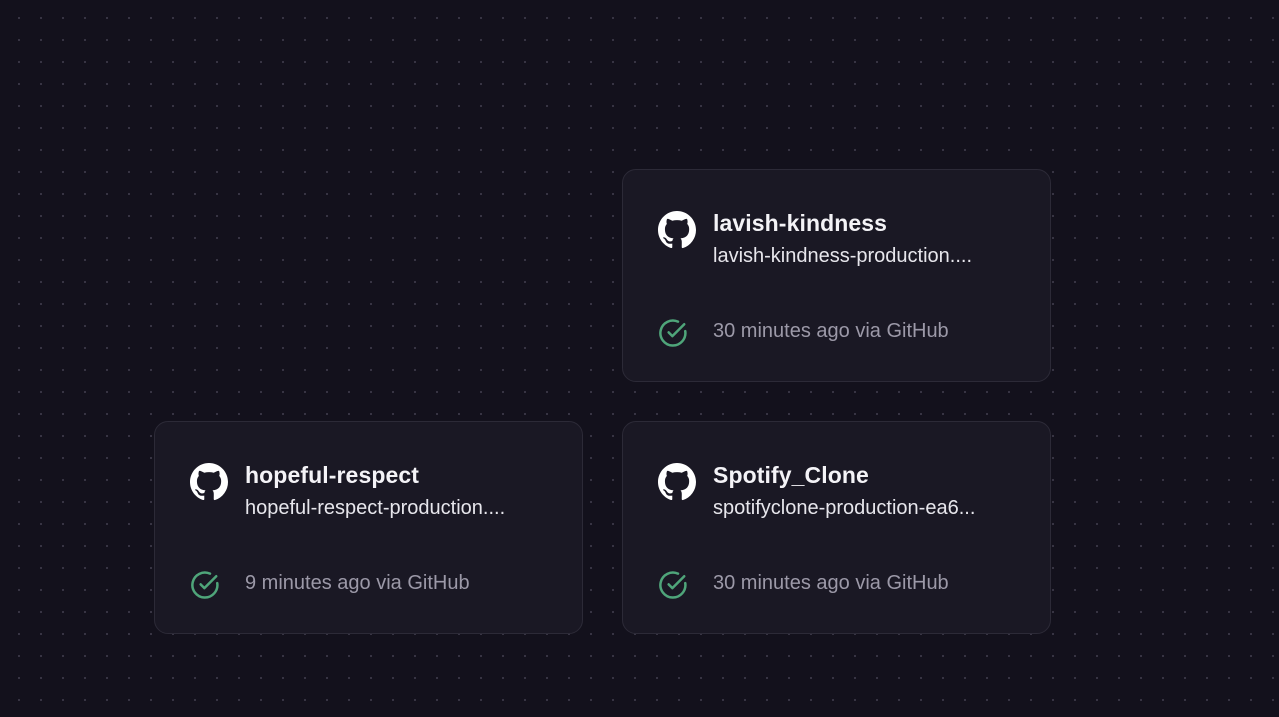  I want to click on service-name: Spotify_Clone, so click(791, 475).